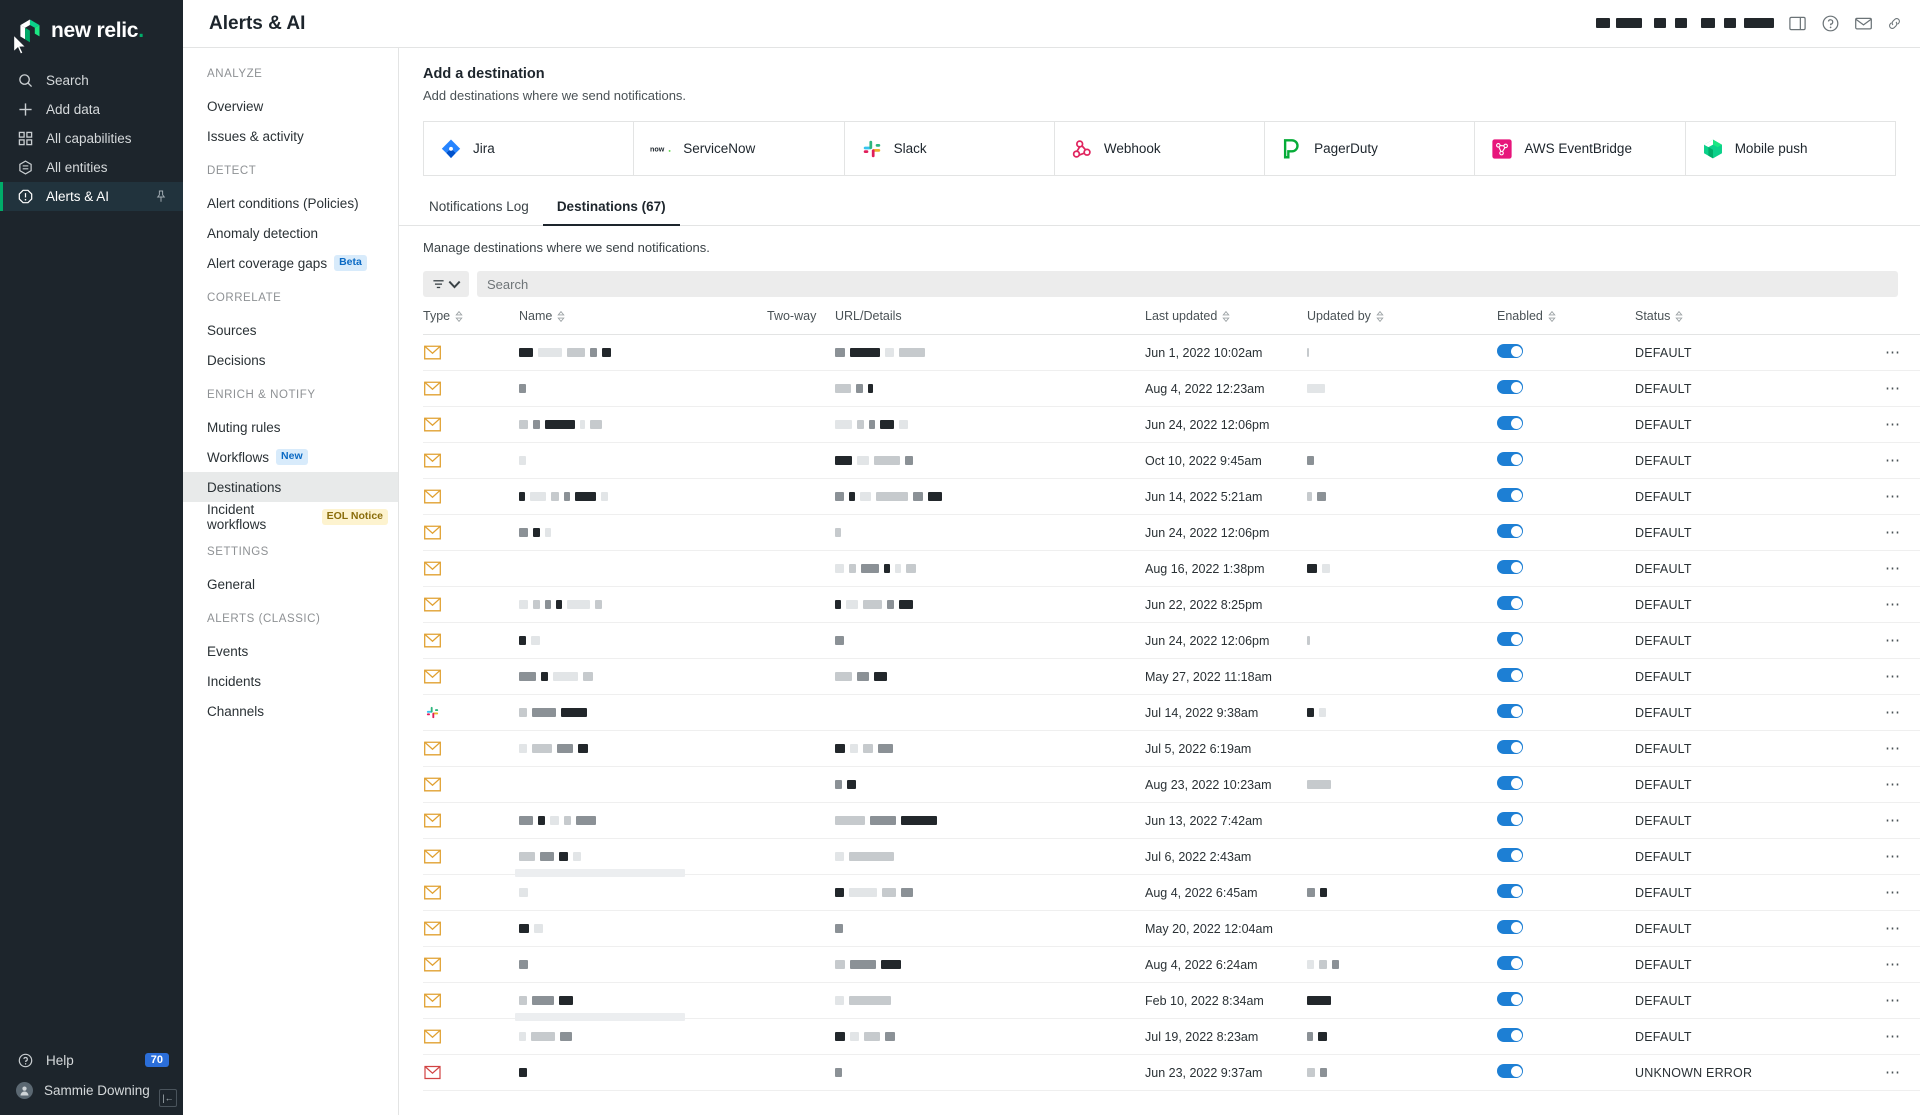 The image size is (1920, 1115). I want to click on redacted-user-selector, so click(1737, 24).